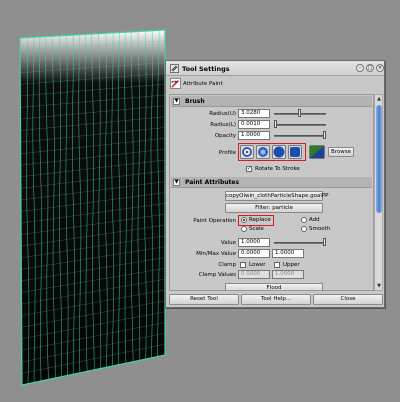 Image resolution: width=400 pixels, height=402 pixels. What do you see at coordinates (288, 274) in the screenshot?
I see `clamp-max-field: 1.0000` at bounding box center [288, 274].